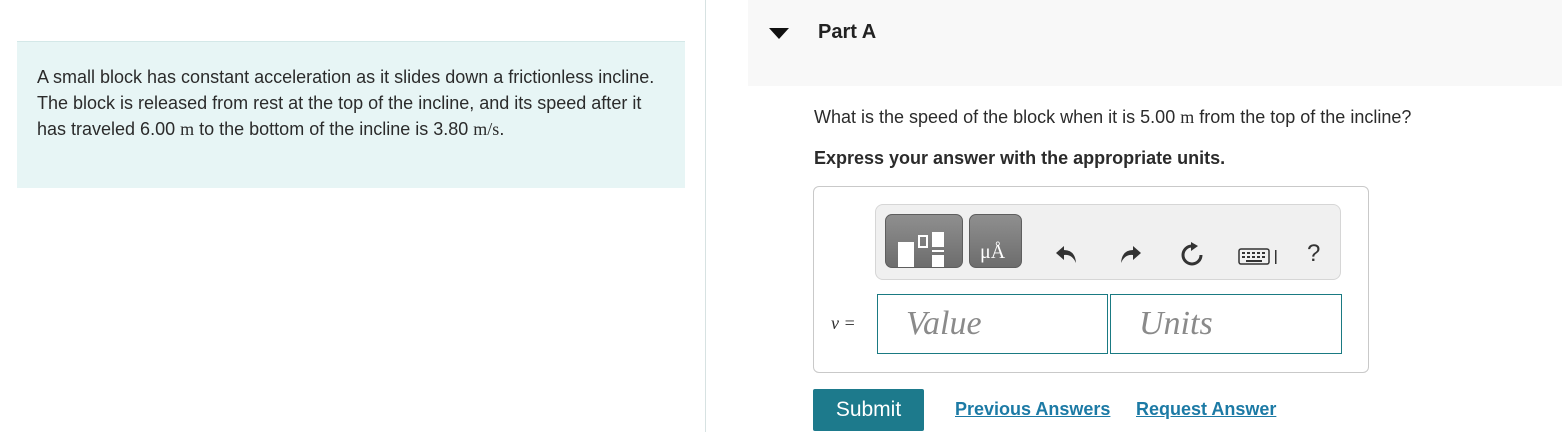  Describe the element at coordinates (1206, 409) in the screenshot. I see `request-answer-link: Request Answer` at that location.